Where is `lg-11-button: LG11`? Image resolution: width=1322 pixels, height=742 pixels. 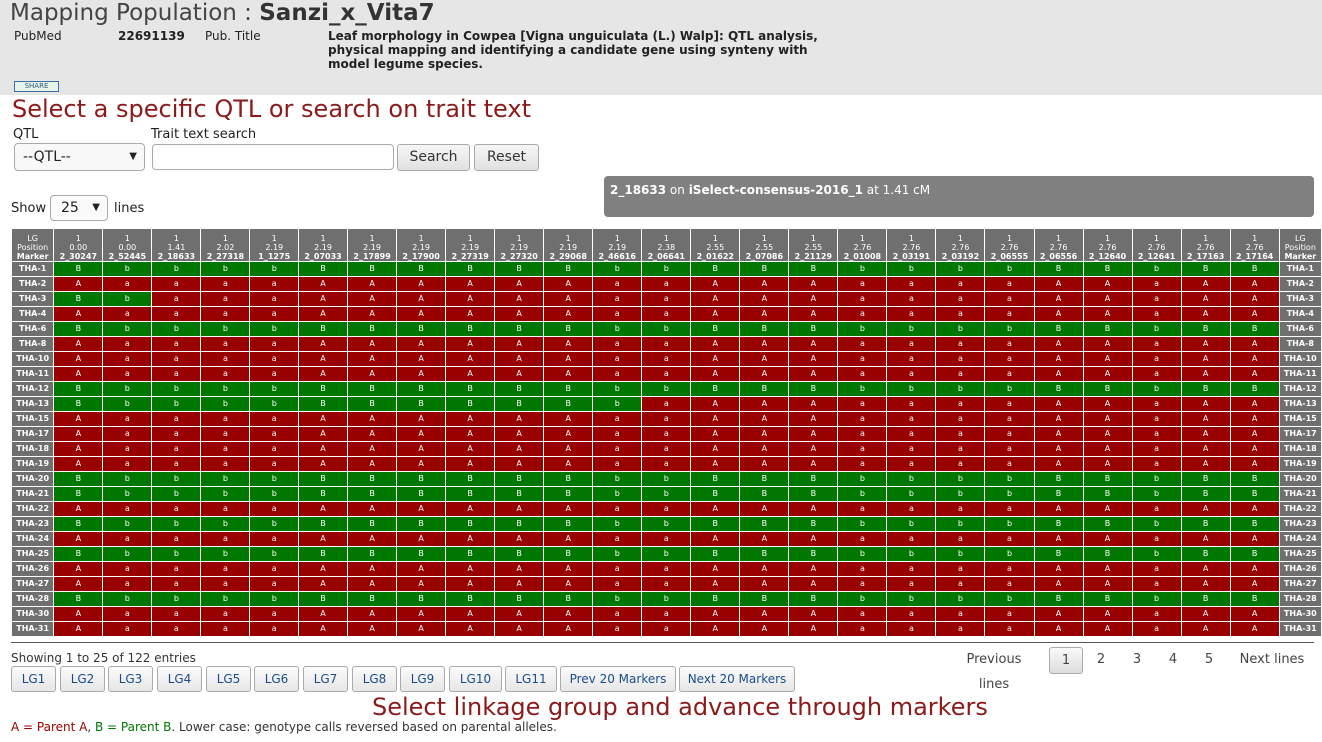 lg-11-button: LG11 is located at coordinates (531, 679).